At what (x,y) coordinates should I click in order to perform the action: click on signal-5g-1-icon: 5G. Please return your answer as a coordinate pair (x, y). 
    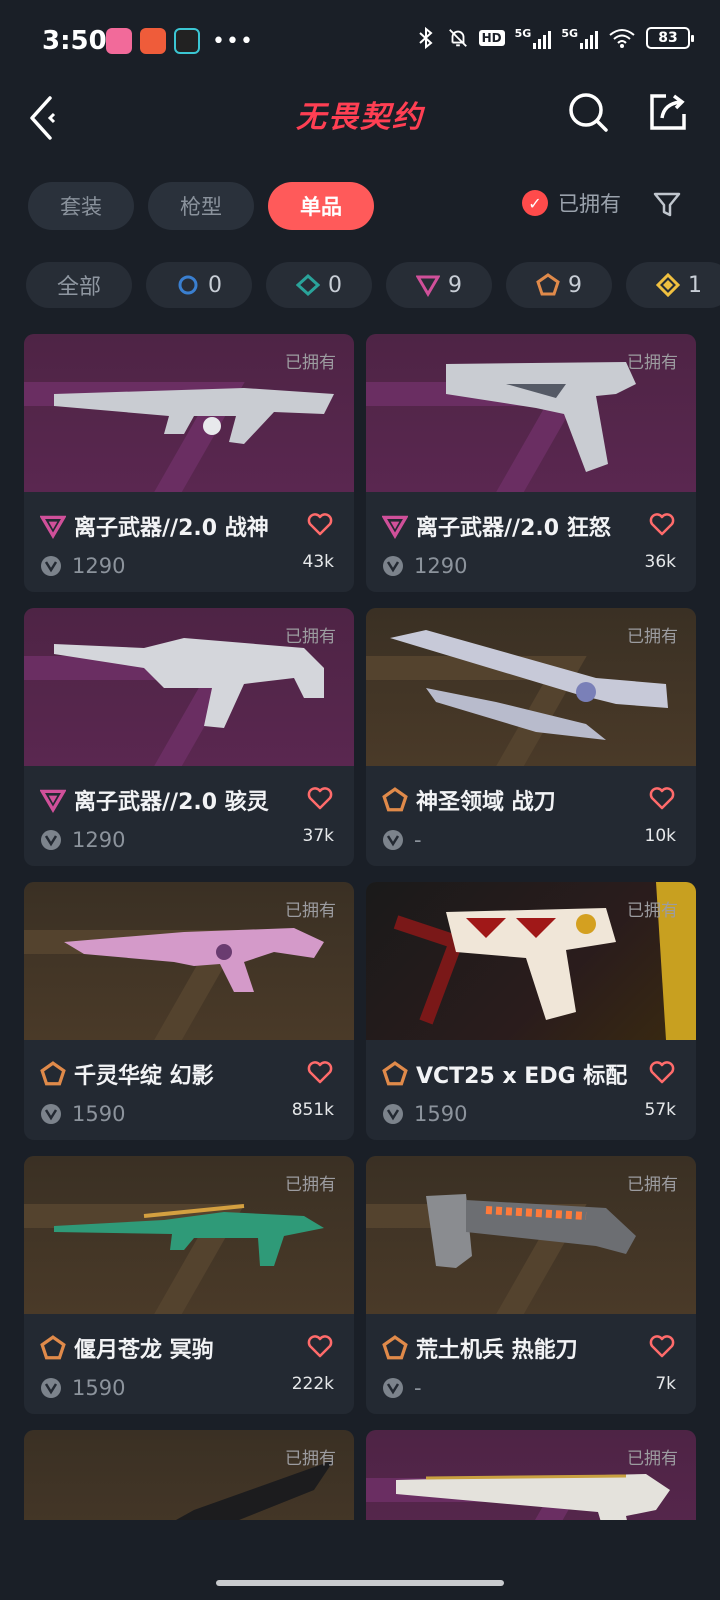
    Looking at the image, I should click on (533, 38).